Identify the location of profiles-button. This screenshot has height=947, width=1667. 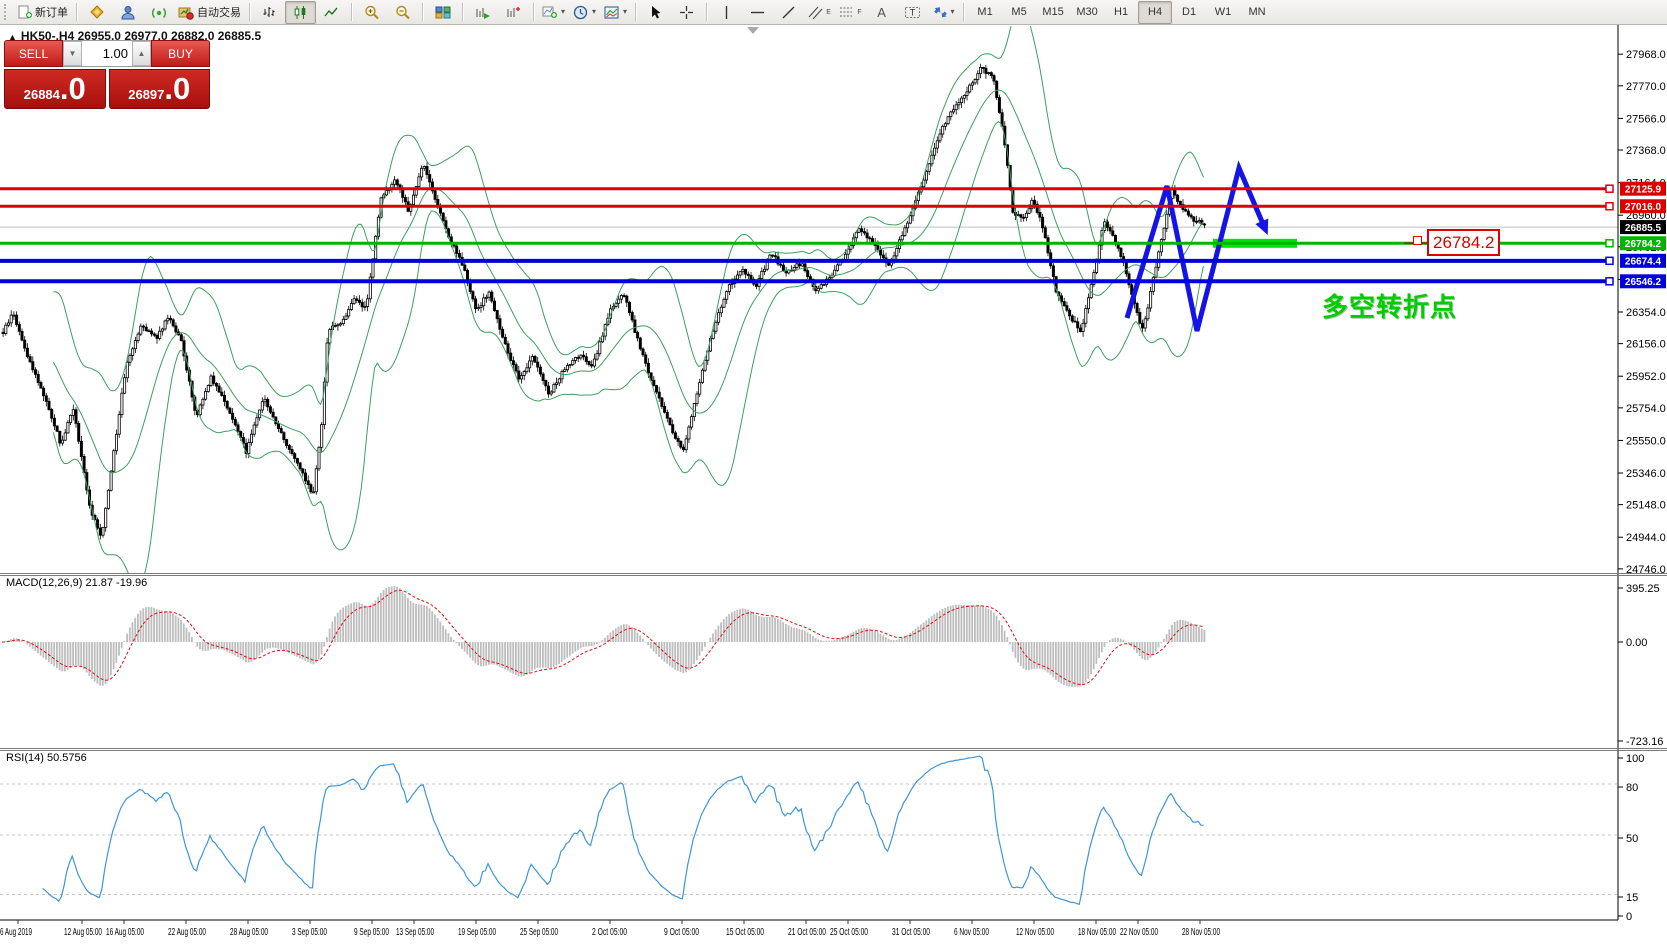
(127, 12).